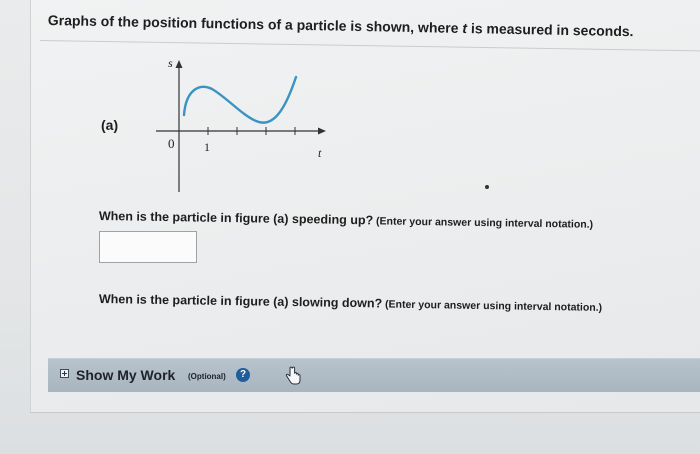 The width and height of the screenshot is (700, 454). Describe the element at coordinates (320, 153) in the screenshot. I see `x-axis-label: t` at that location.